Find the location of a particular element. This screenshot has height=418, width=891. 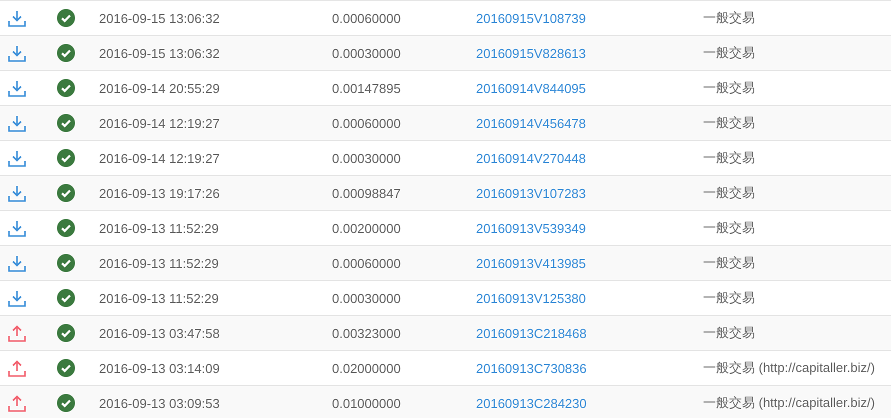

amount: 0.00147895 is located at coordinates (366, 88).